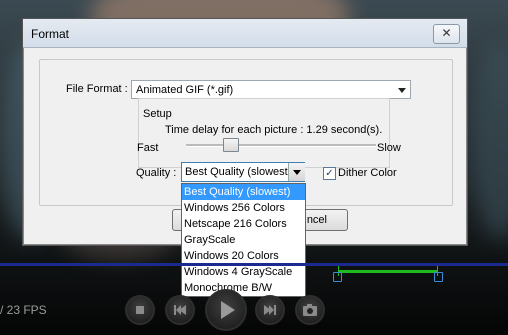  I want to click on play-button, so click(226, 310).